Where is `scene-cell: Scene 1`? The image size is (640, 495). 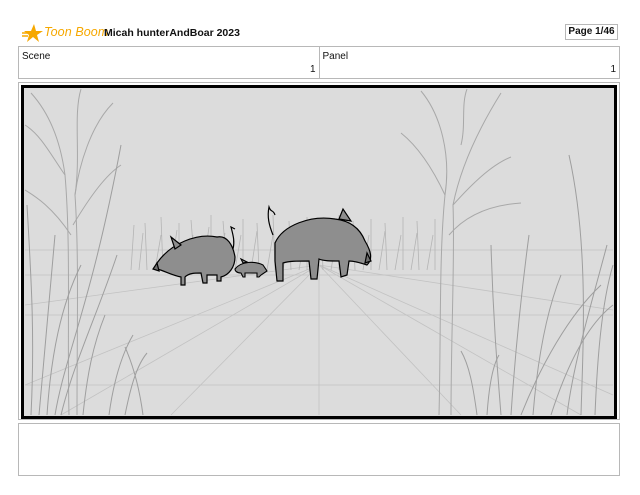
scene-cell: Scene 1 is located at coordinates (169, 62).